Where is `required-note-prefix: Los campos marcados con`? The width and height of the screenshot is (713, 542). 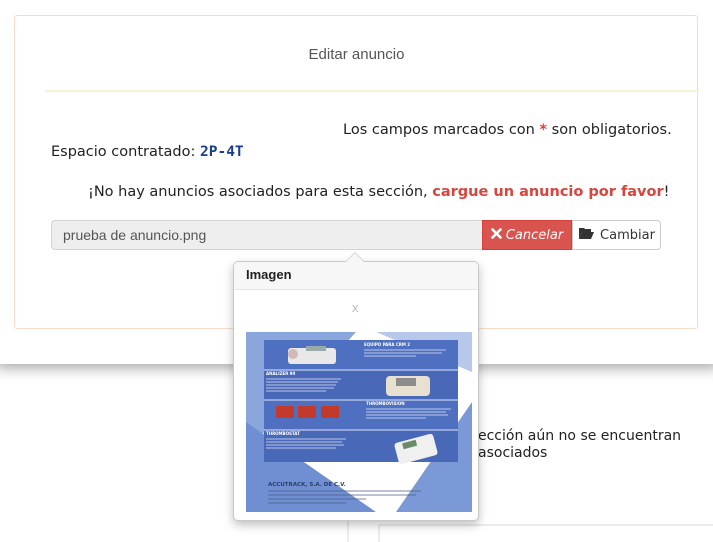
required-note-prefix: Los campos marcados con is located at coordinates (441, 130).